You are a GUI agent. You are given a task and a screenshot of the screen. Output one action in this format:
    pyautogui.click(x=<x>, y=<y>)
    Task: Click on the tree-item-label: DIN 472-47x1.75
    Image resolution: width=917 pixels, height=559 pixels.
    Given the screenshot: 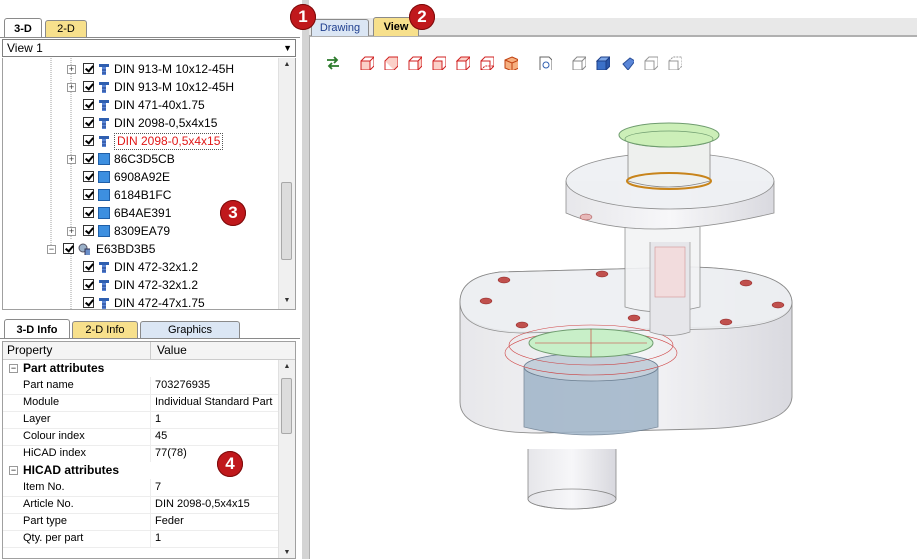 What is the action you would take?
    pyautogui.click(x=159, y=303)
    